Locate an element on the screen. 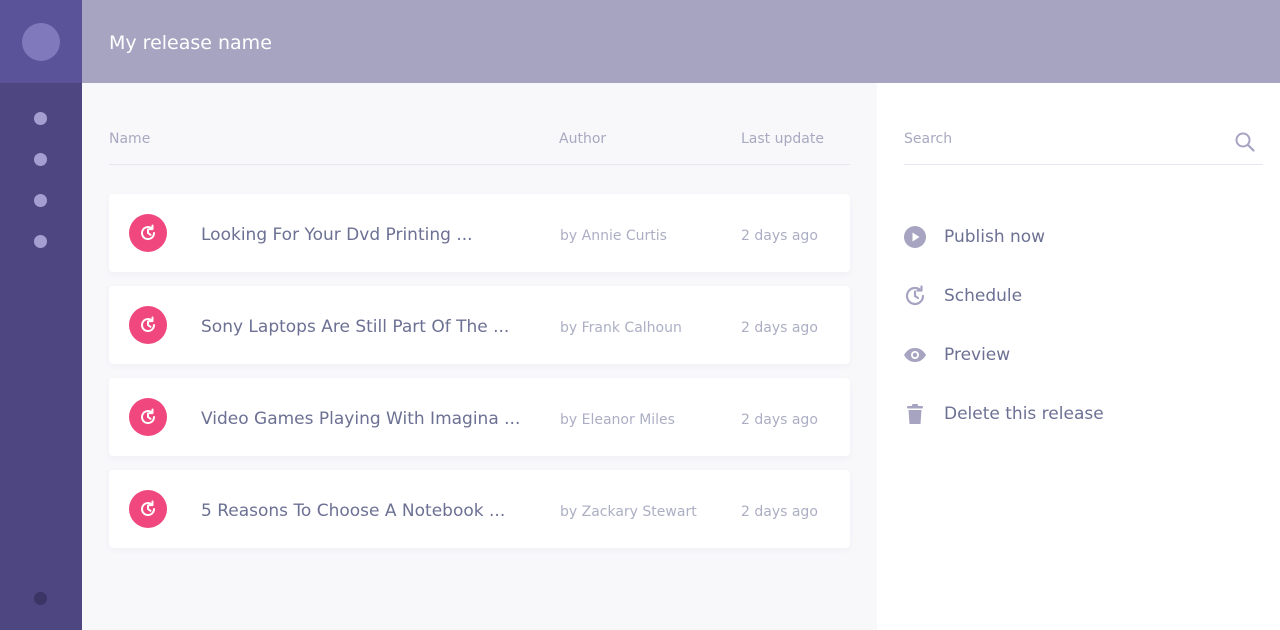 This screenshot has width=1280, height=630. column-header-author: Author is located at coordinates (582, 139).